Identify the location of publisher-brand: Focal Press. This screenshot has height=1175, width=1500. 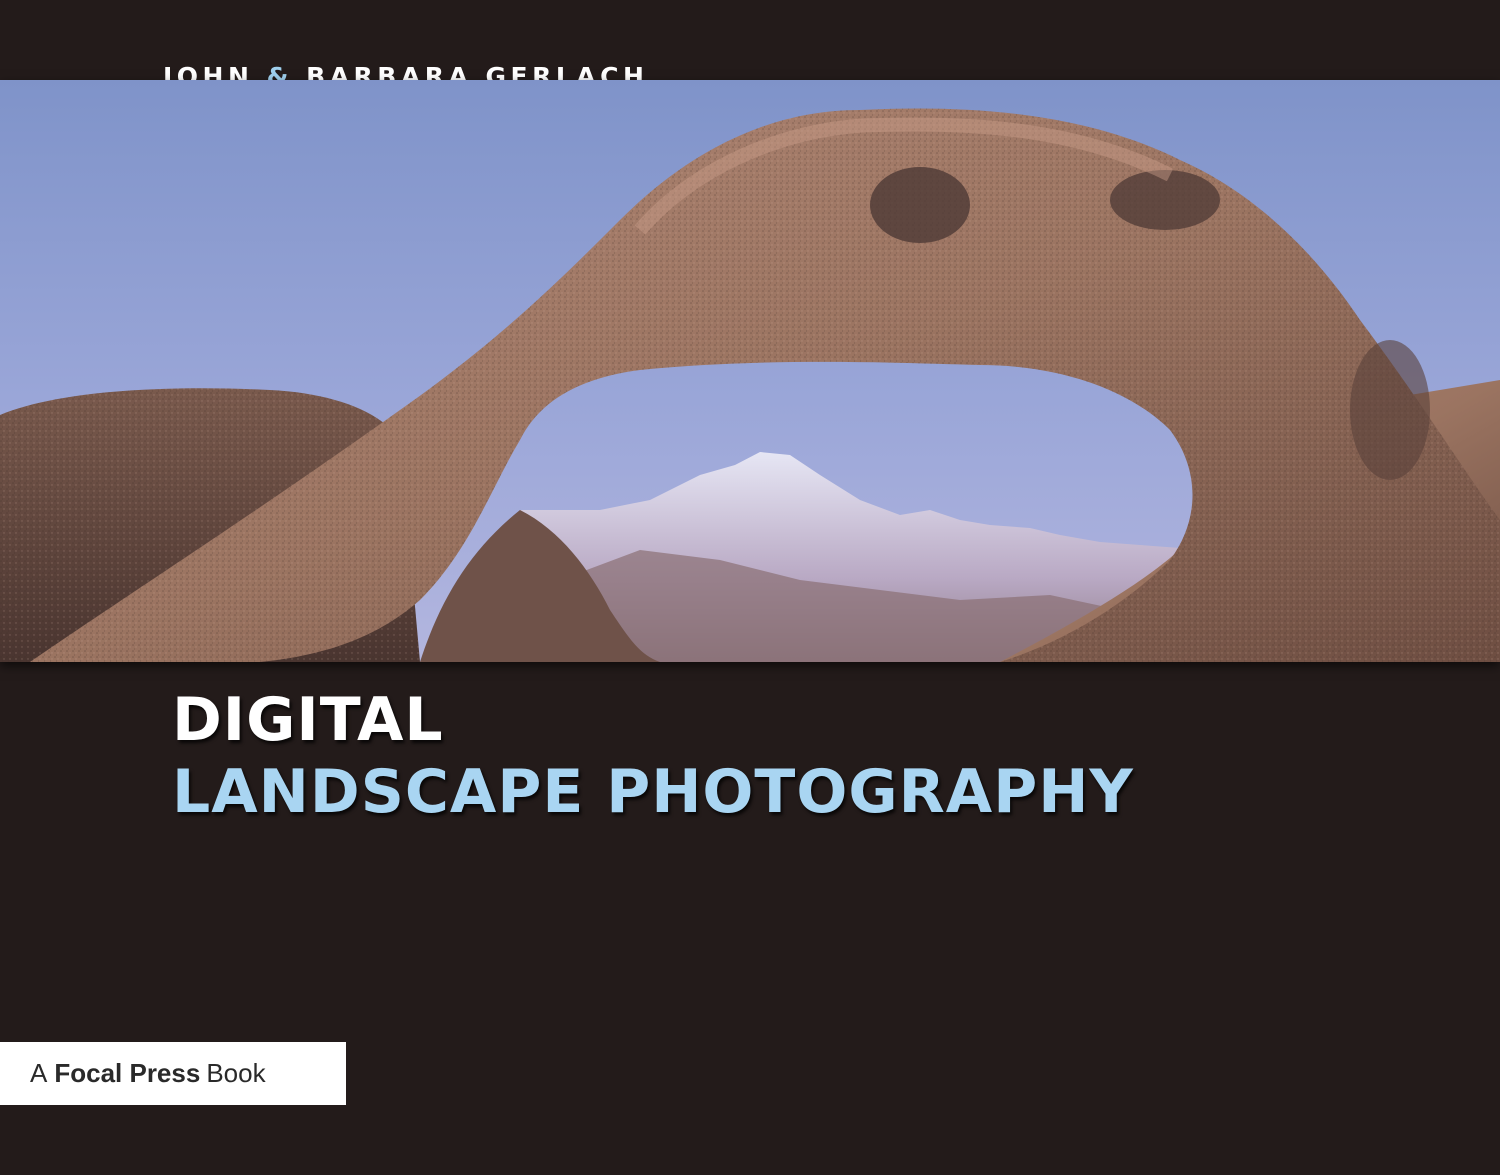
(127, 1073).